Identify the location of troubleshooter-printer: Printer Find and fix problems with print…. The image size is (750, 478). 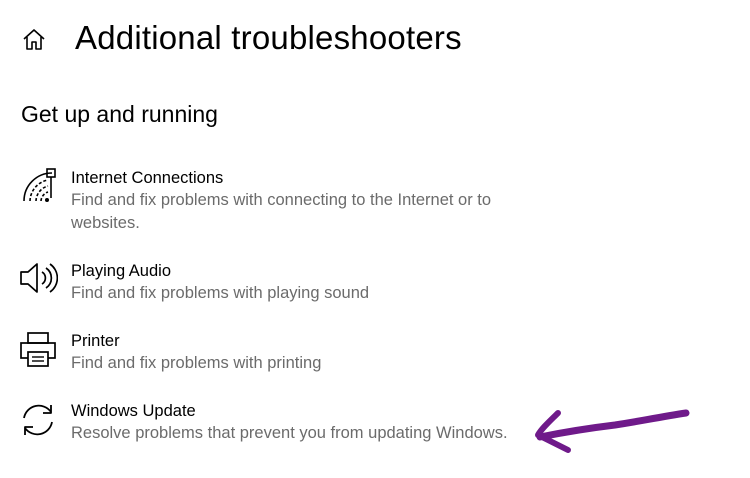
(288, 354).